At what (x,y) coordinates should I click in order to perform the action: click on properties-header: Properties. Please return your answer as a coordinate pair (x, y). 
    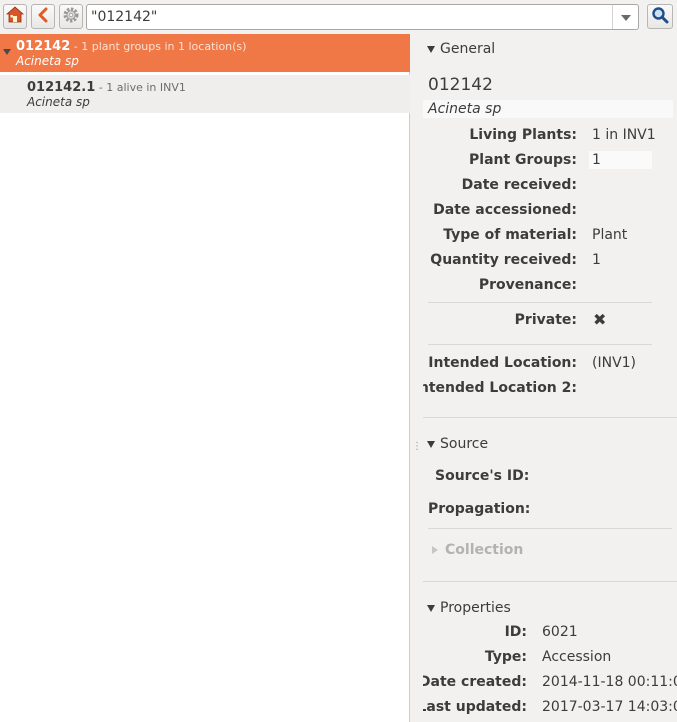
    Looking at the image, I should click on (475, 608).